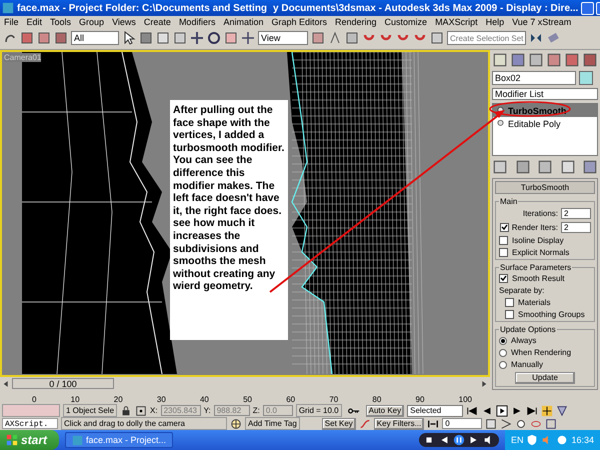 The image size is (600, 450). What do you see at coordinates (562, 410) in the screenshot?
I see `field-of-view-icon` at bounding box center [562, 410].